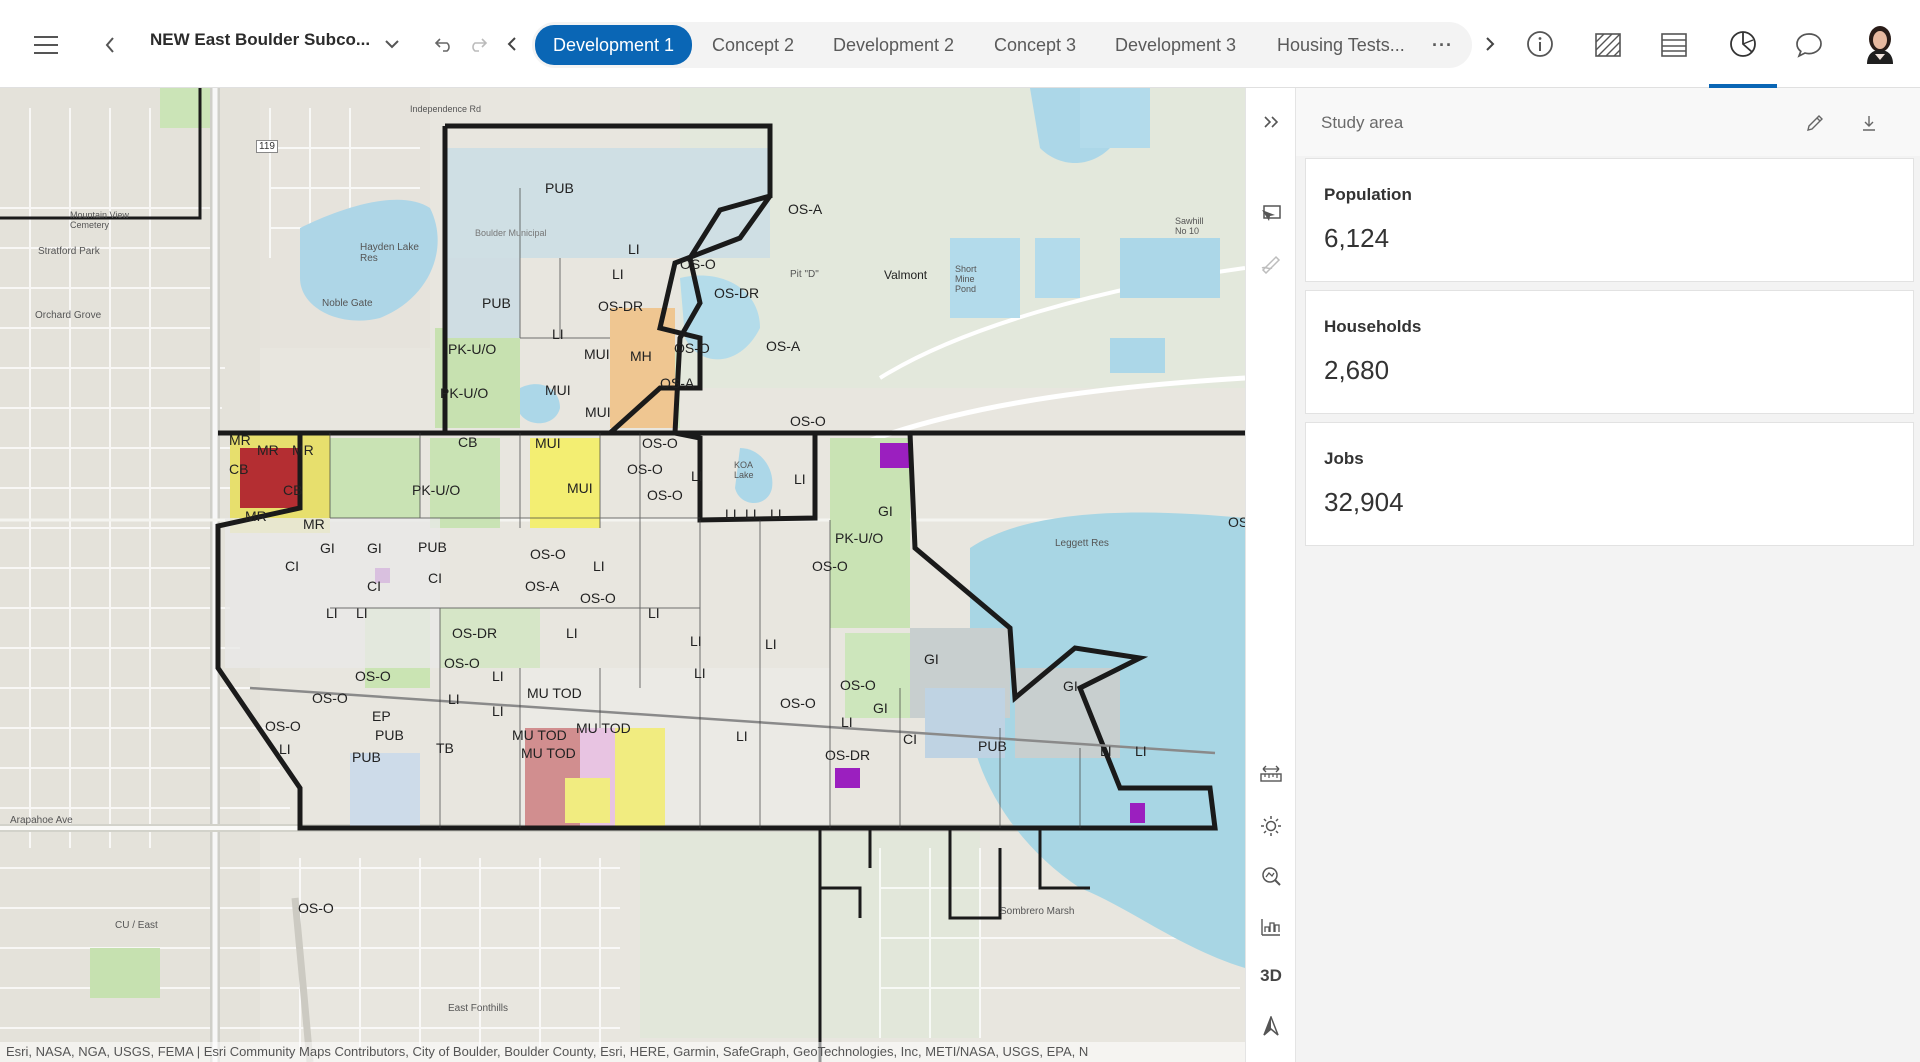 The image size is (1920, 1062). Describe the element at coordinates (893, 45) in the screenshot. I see `tab-development-2: Development 2` at that location.